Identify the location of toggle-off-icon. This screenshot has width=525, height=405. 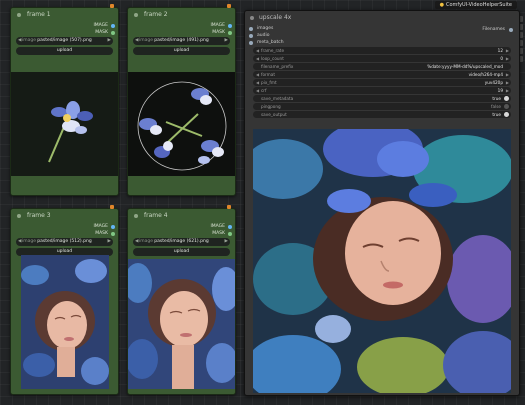
(506, 106).